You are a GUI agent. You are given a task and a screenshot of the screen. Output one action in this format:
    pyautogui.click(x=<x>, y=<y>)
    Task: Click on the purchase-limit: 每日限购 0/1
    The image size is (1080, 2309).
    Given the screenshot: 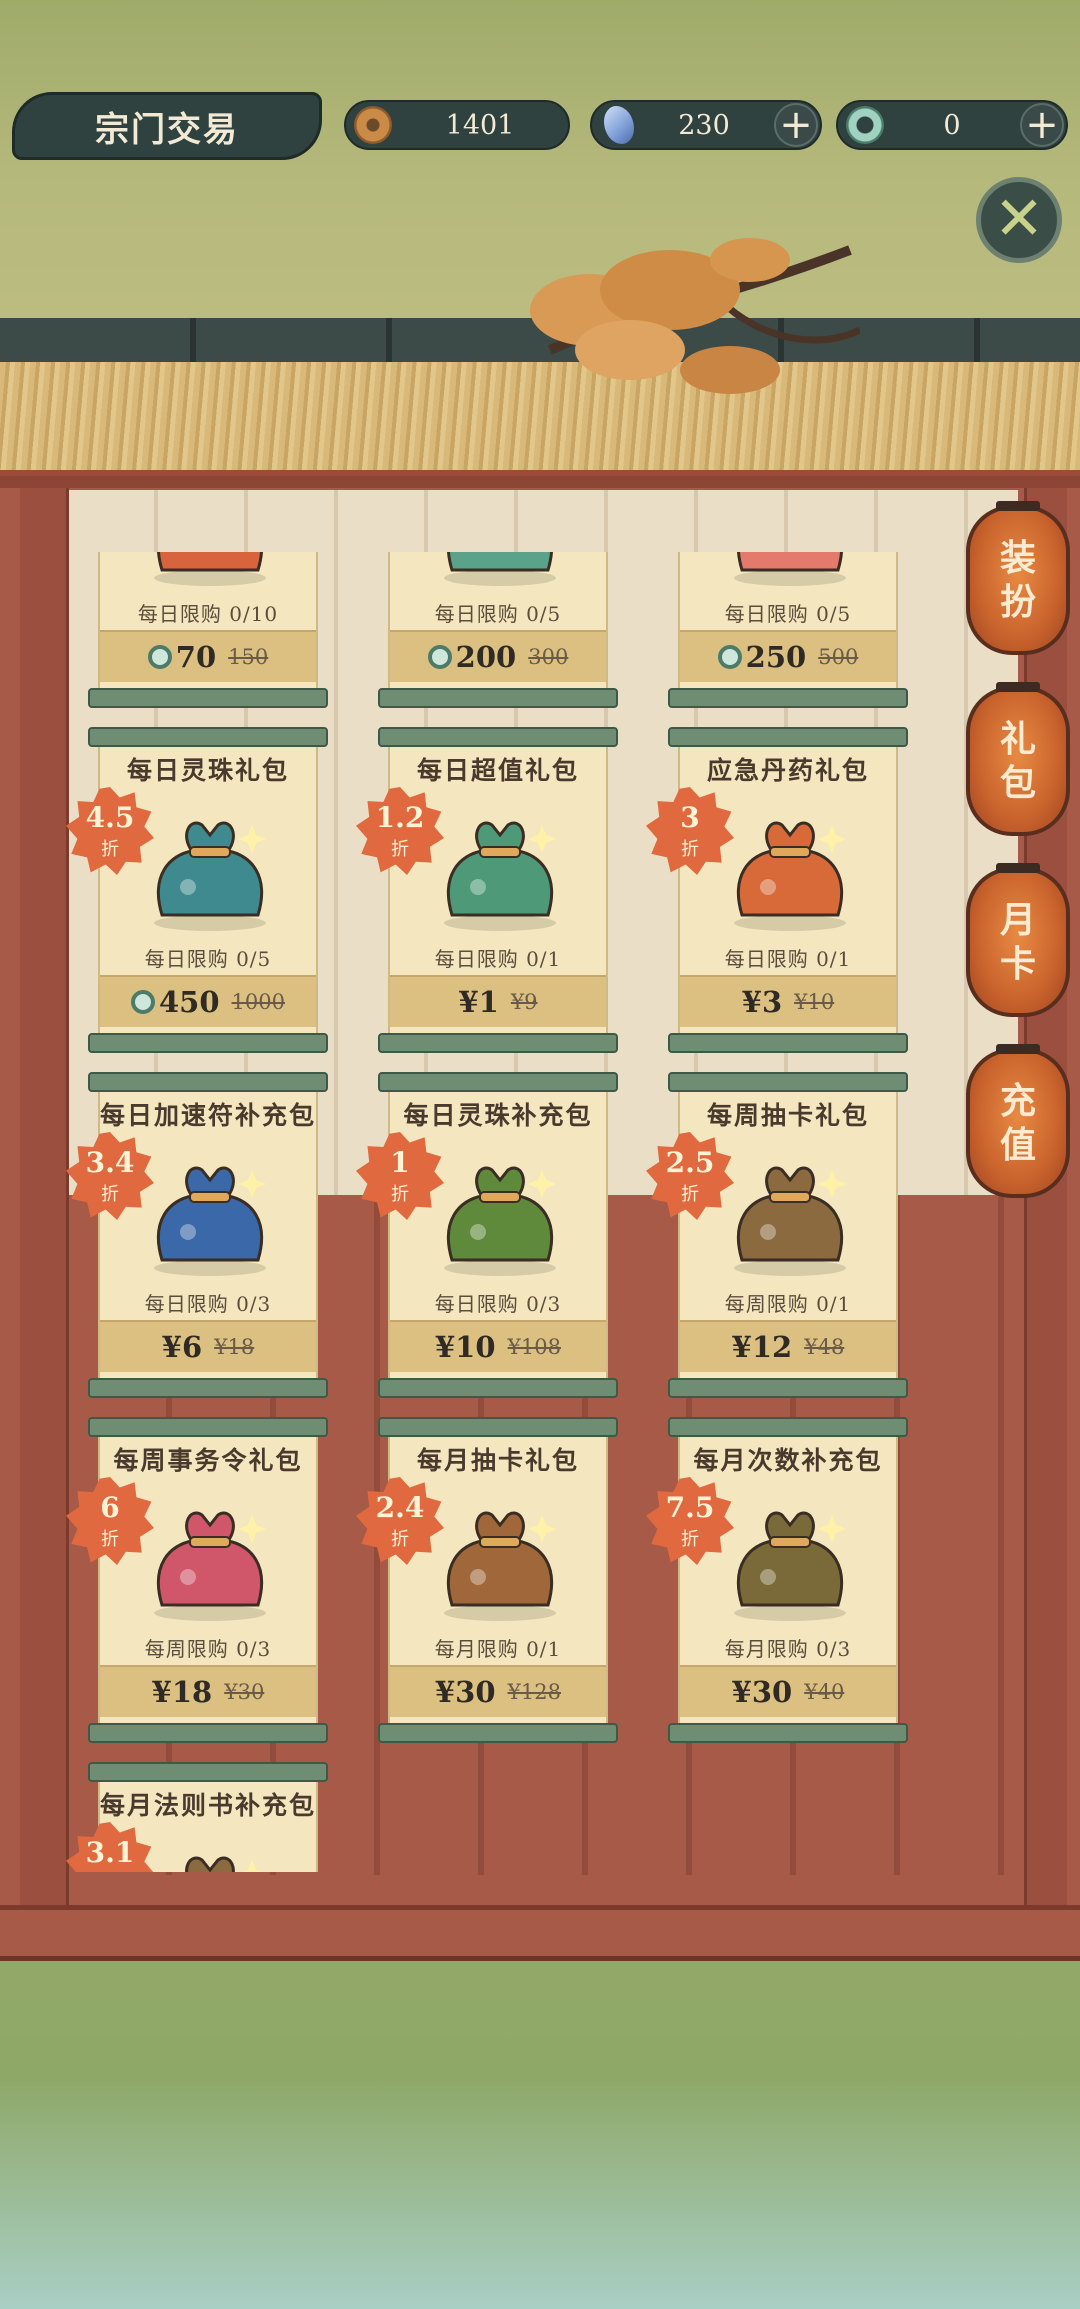 What is the action you would take?
    pyautogui.click(x=788, y=959)
    